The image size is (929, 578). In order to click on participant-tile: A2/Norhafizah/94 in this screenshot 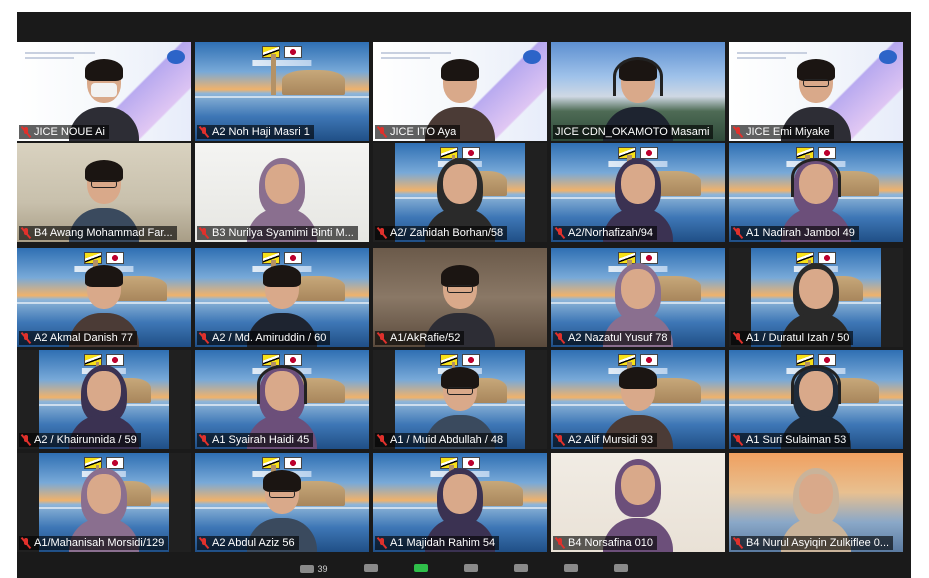, I will do `click(638, 192)`.